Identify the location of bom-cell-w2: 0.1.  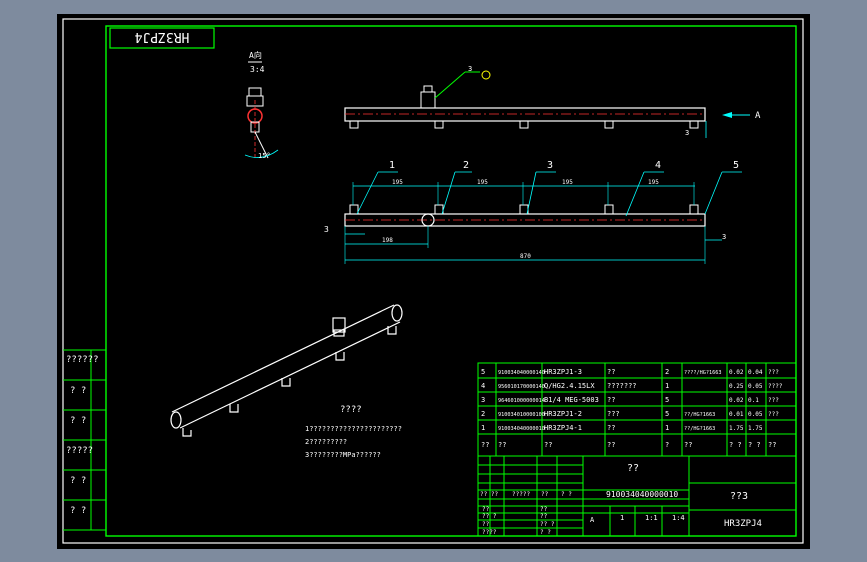
(753, 400).